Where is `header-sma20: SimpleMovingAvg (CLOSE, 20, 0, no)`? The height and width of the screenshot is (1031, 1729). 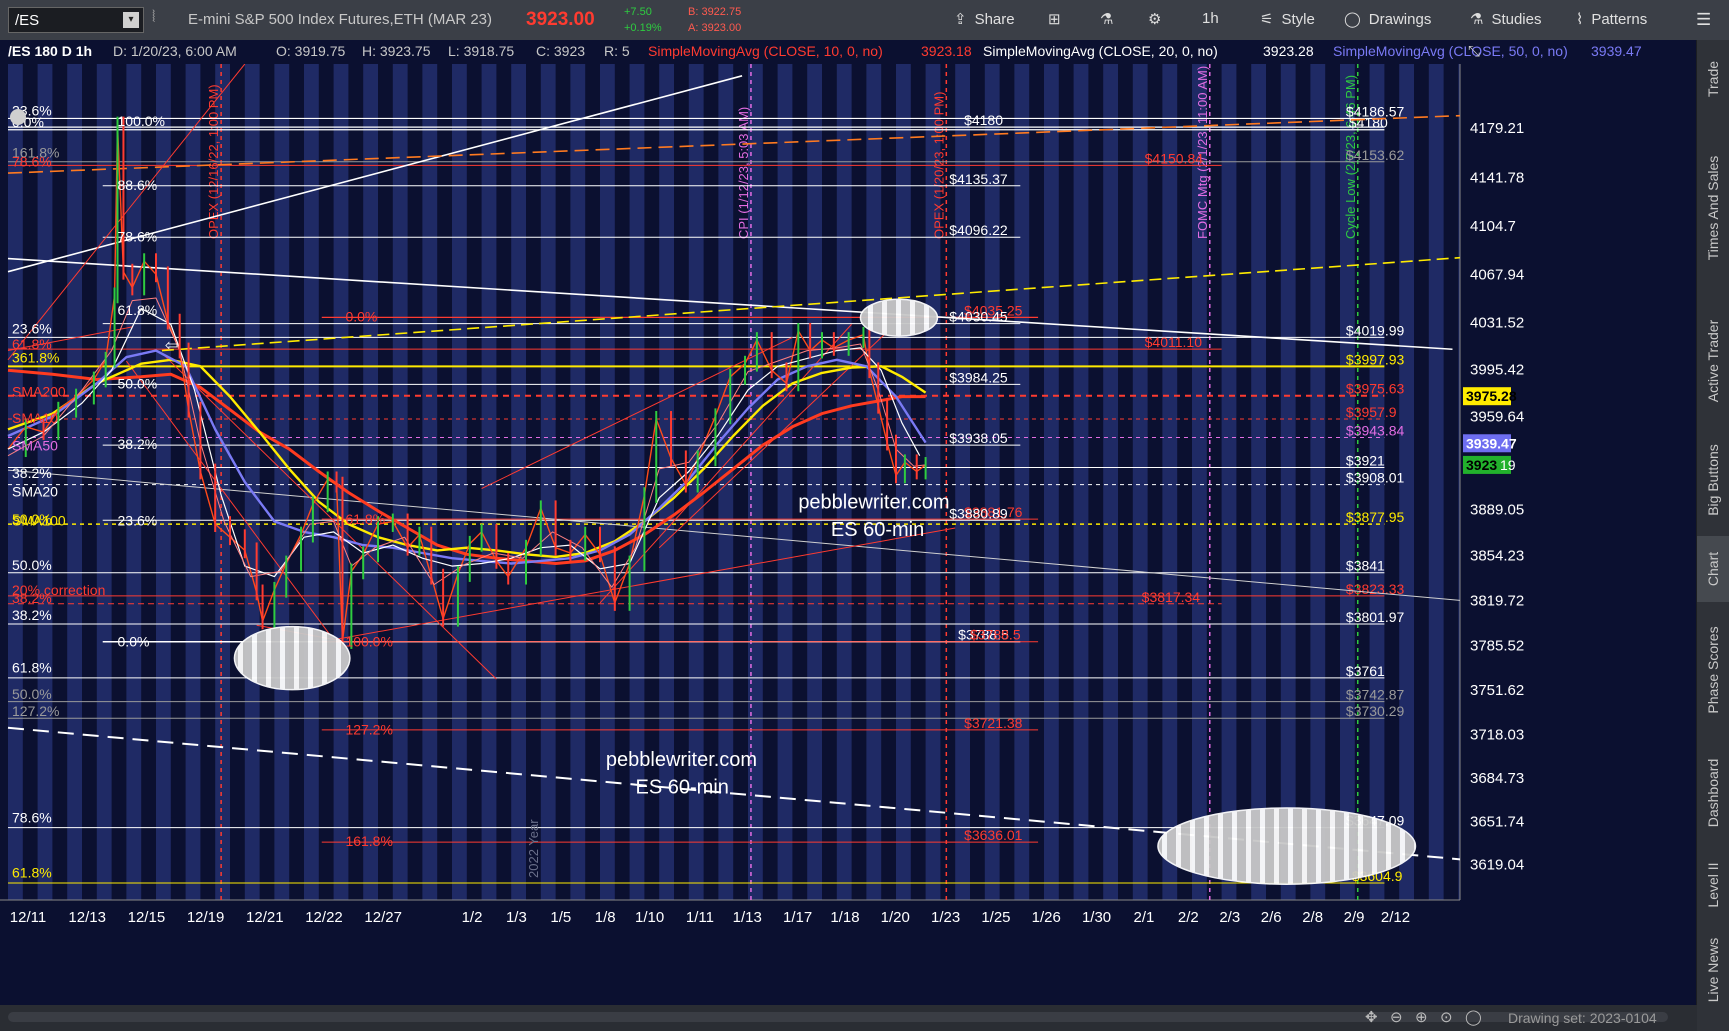 header-sma20: SimpleMovingAvg (CLOSE, 20, 0, no) is located at coordinates (1100, 51).